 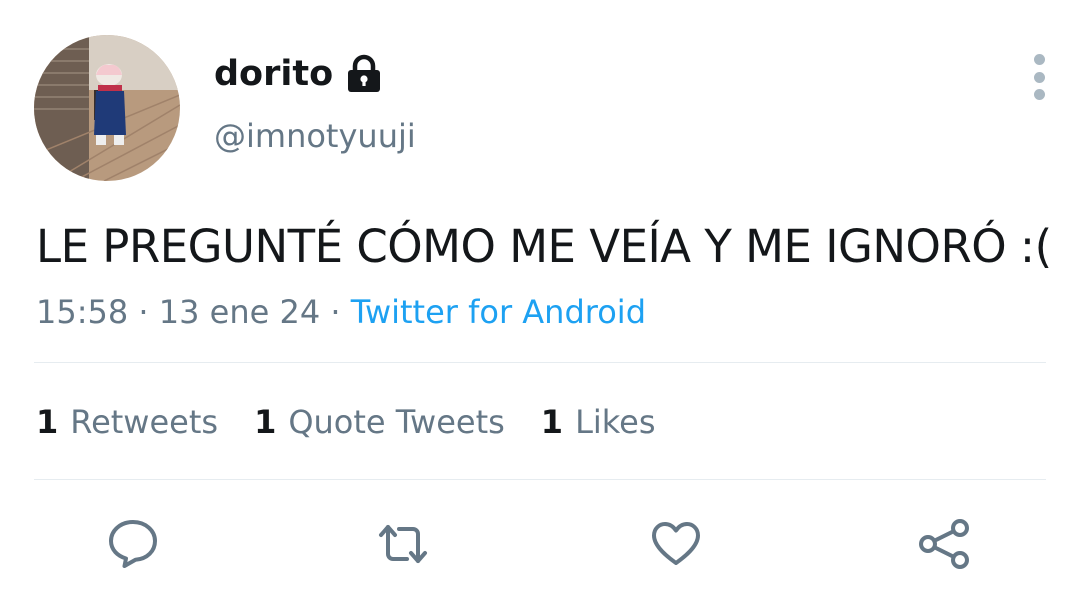 I want to click on reply-icon, so click(x=133, y=544).